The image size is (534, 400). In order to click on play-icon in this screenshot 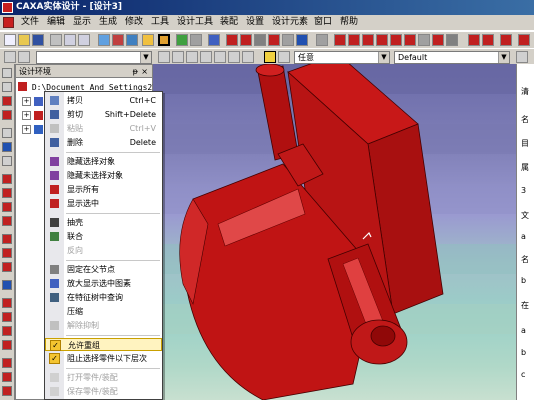, I will do `click(178, 57)`.